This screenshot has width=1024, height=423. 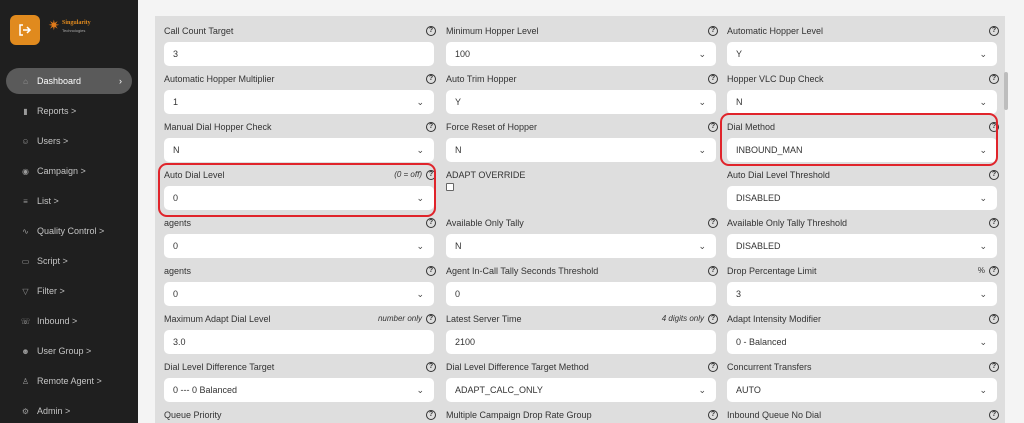 I want to click on broadcast-icon: ◉, so click(x=25, y=171).